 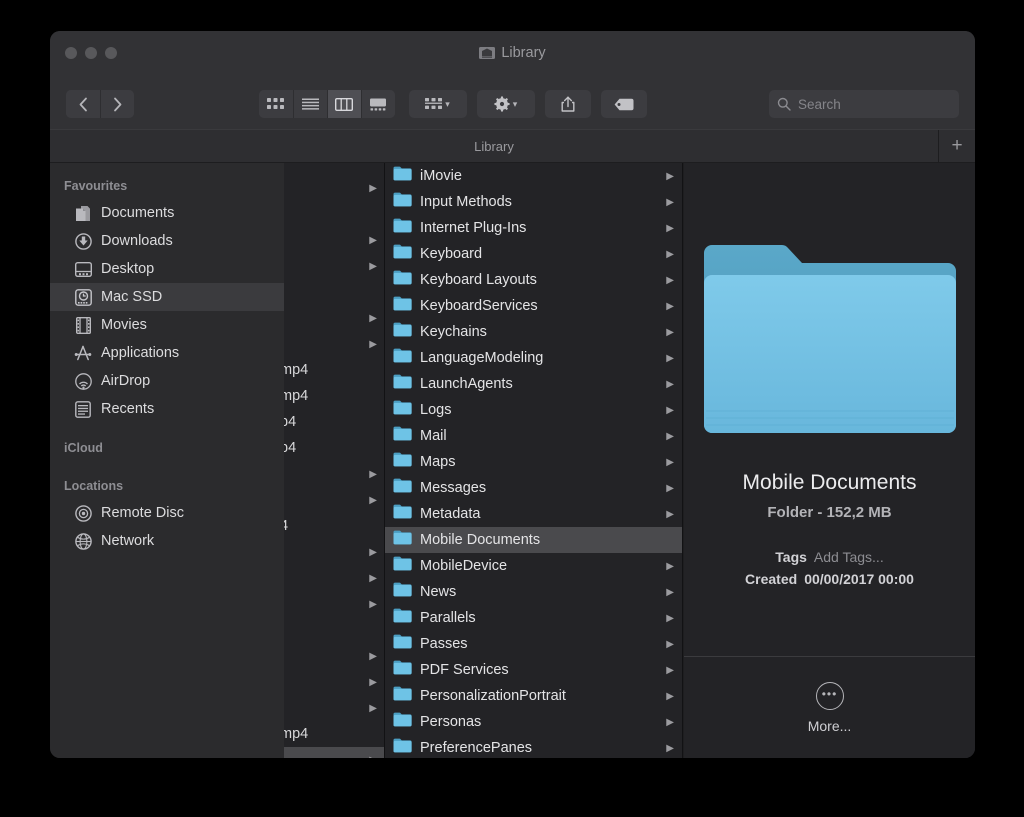 What do you see at coordinates (309, 104) in the screenshot?
I see `list-view-button` at bounding box center [309, 104].